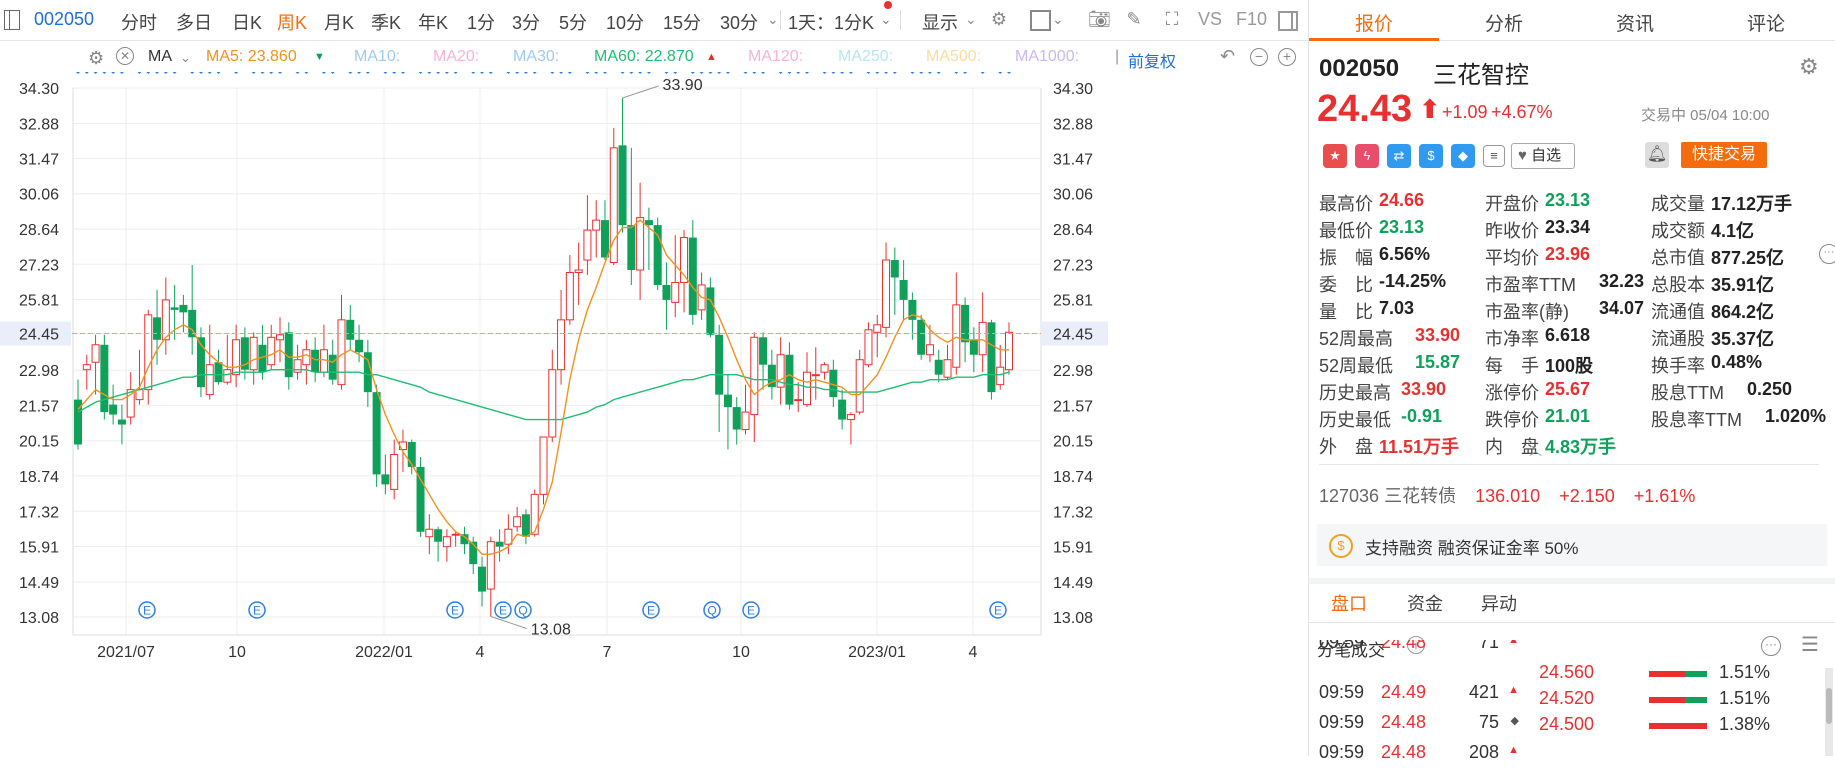  What do you see at coordinates (147, 611) in the screenshot?
I see `event-marker-letter: E` at bounding box center [147, 611].